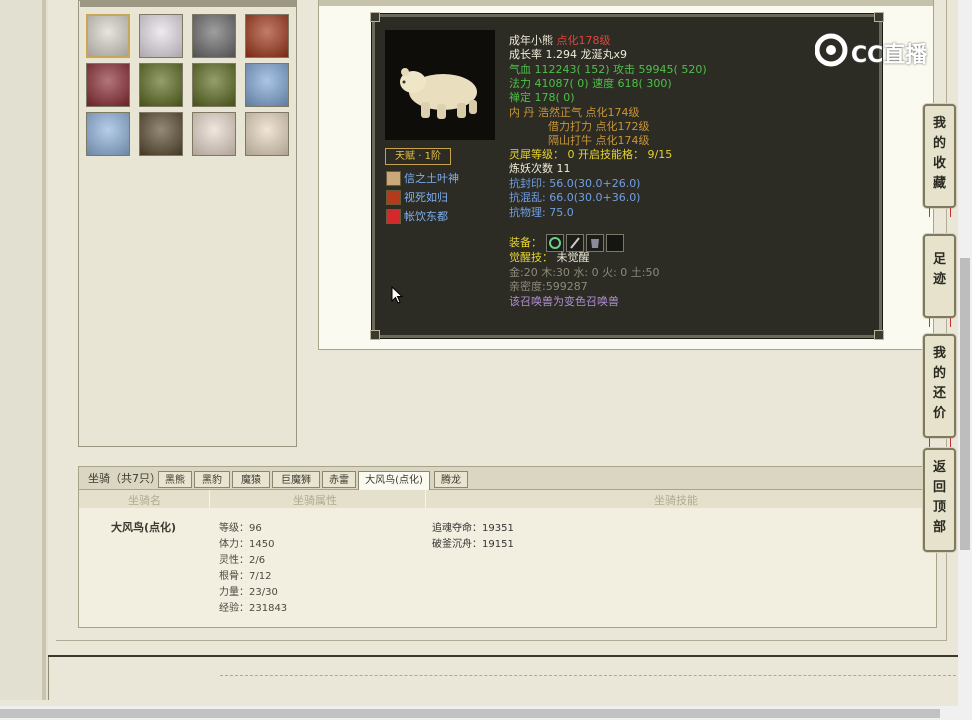  What do you see at coordinates (939, 500) in the screenshot?
I see `side-button: 返回顶部` at bounding box center [939, 500].